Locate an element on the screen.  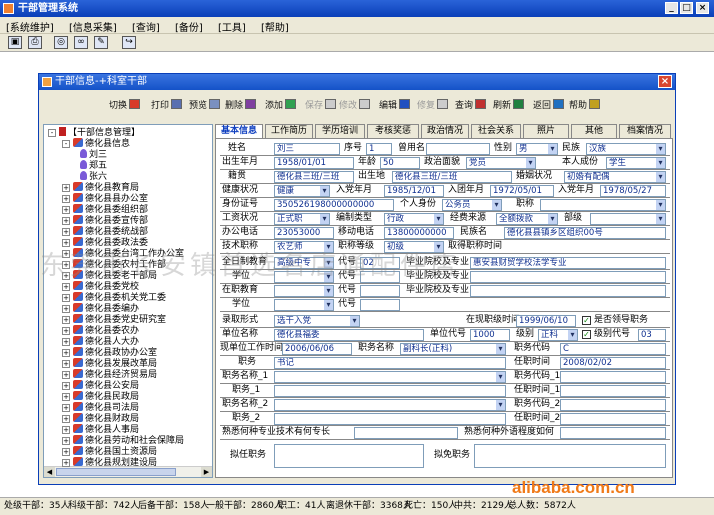
binoculars-icon: ∞ is located at coordinates (81, 42).